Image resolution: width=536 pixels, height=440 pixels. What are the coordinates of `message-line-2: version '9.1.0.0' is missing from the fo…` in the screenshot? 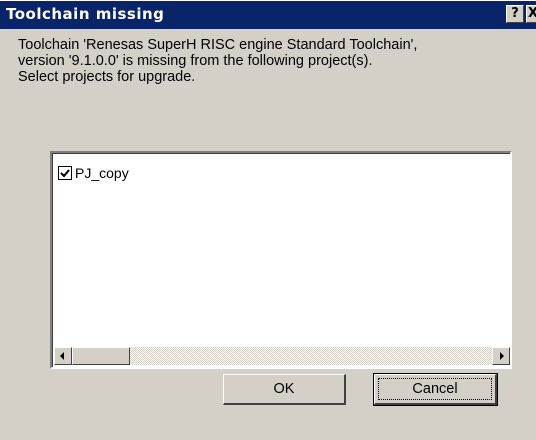 It's located at (195, 61).